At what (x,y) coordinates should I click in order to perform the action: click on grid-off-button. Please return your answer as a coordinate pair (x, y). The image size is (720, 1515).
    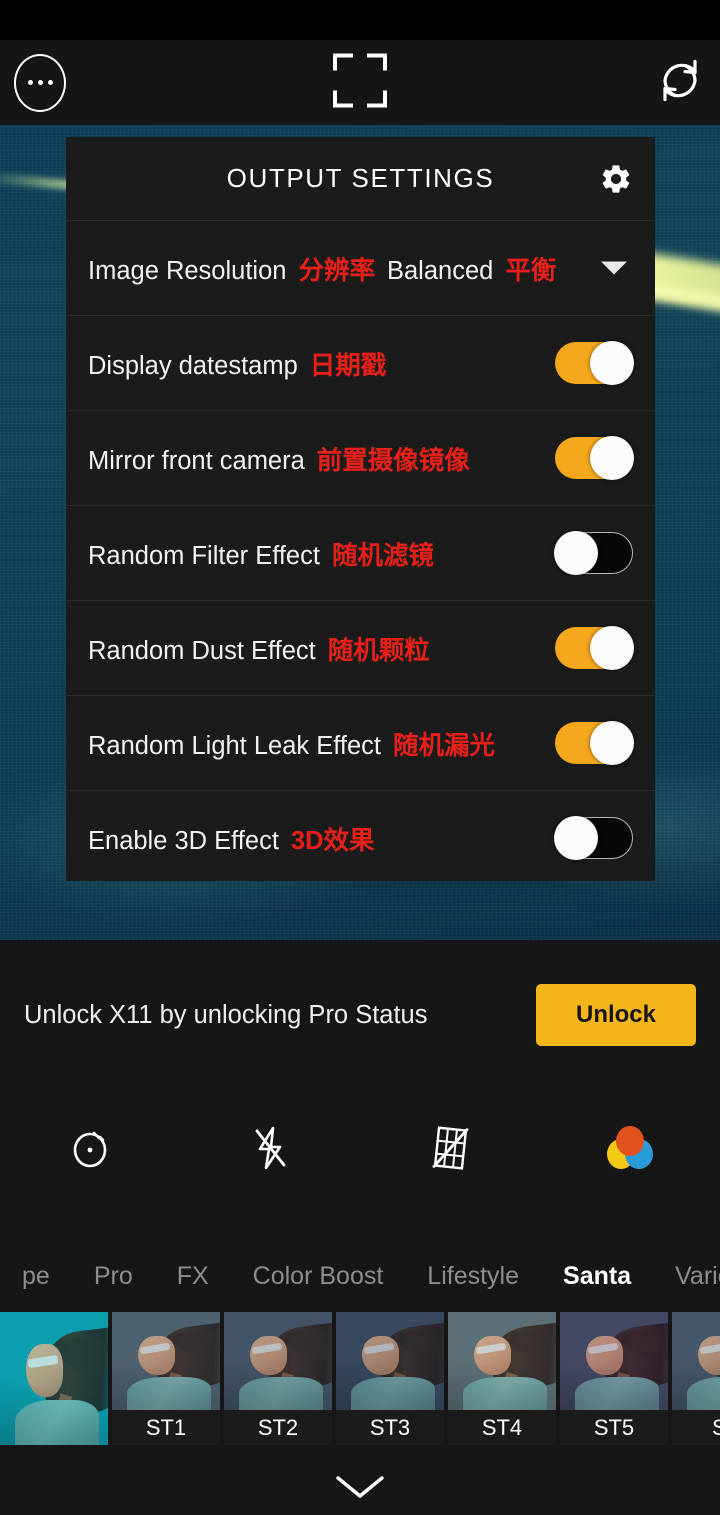
    Looking at the image, I should click on (450, 1148).